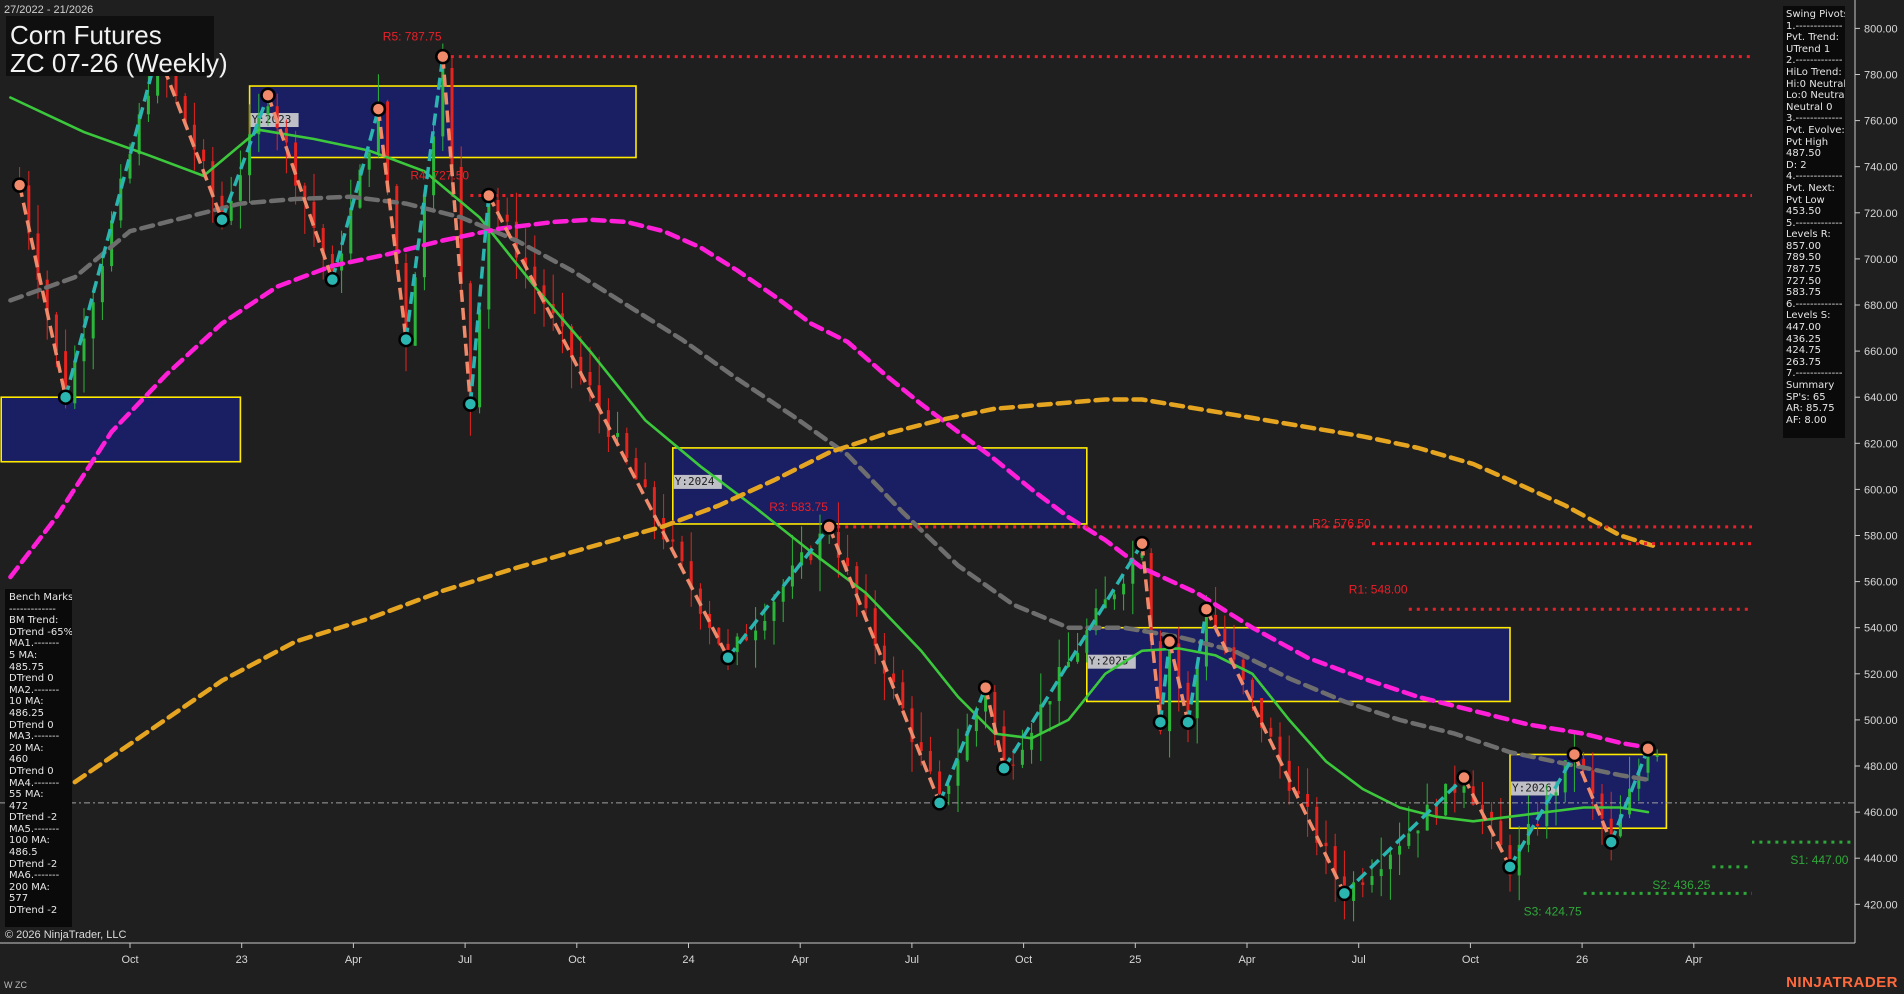  Describe the element at coordinates (34, 690) in the screenshot. I see `panel-line: MA2.-------` at that location.